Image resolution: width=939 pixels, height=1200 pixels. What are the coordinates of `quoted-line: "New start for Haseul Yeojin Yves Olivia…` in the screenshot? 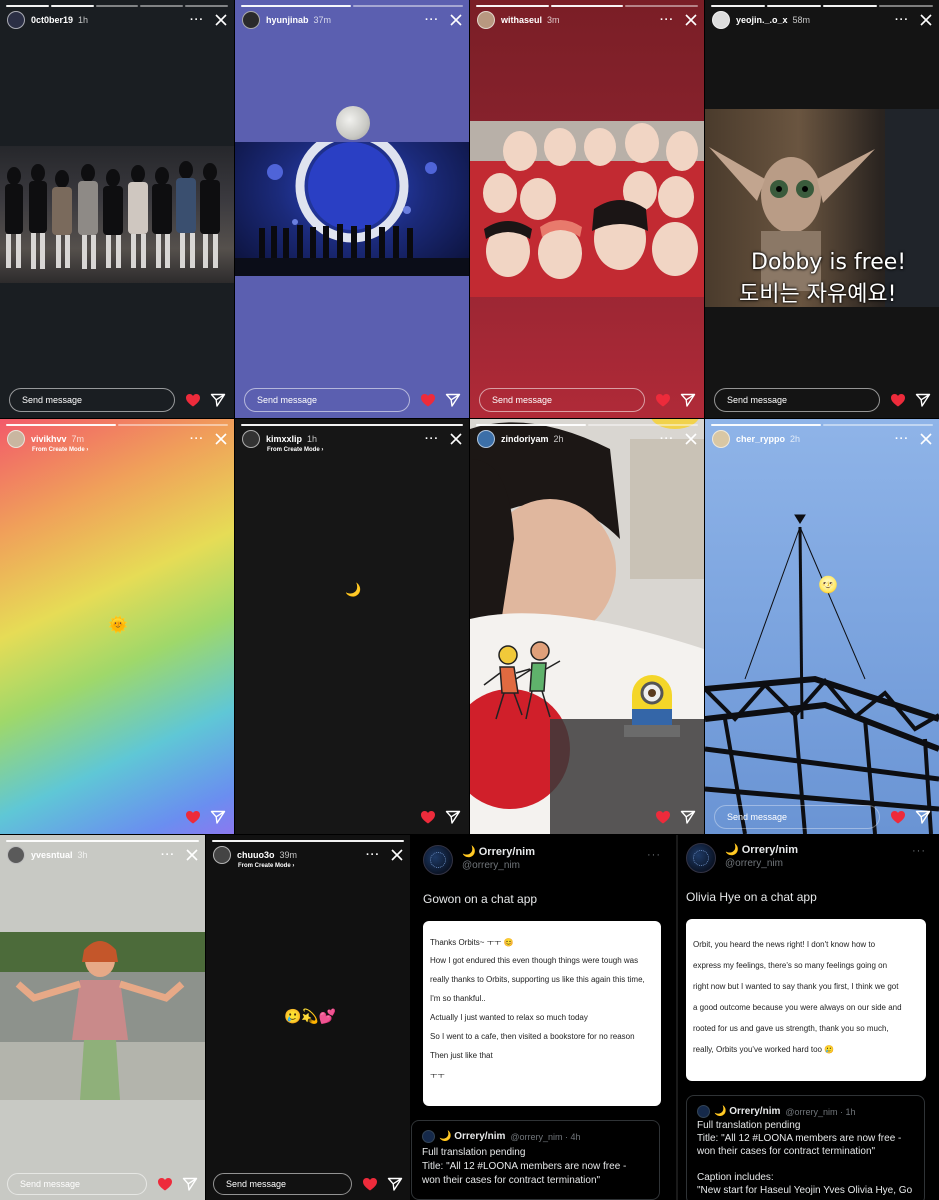 It's located at (805, 1190).